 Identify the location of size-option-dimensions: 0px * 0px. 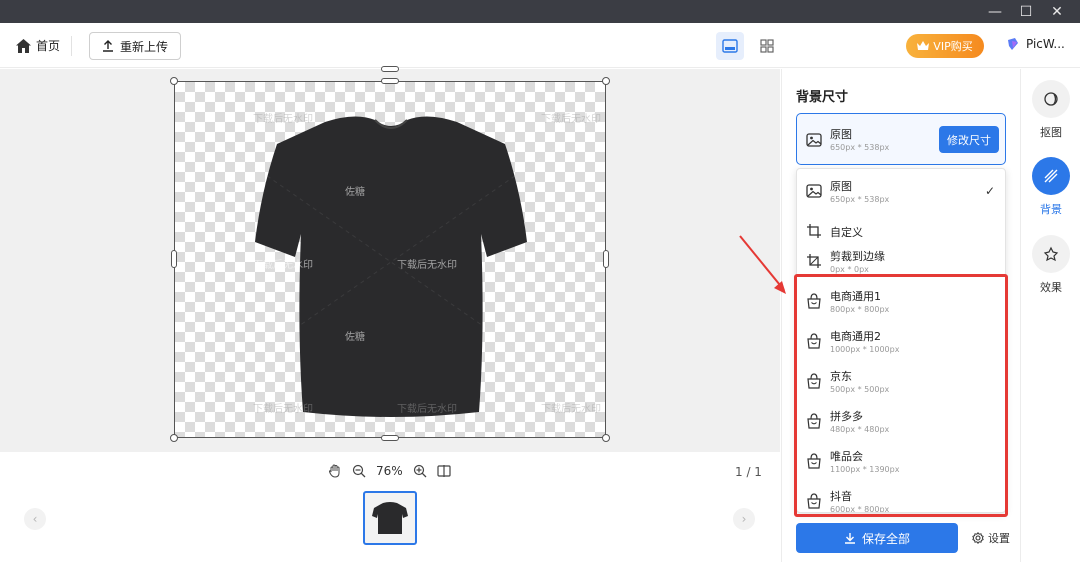
(849, 269).